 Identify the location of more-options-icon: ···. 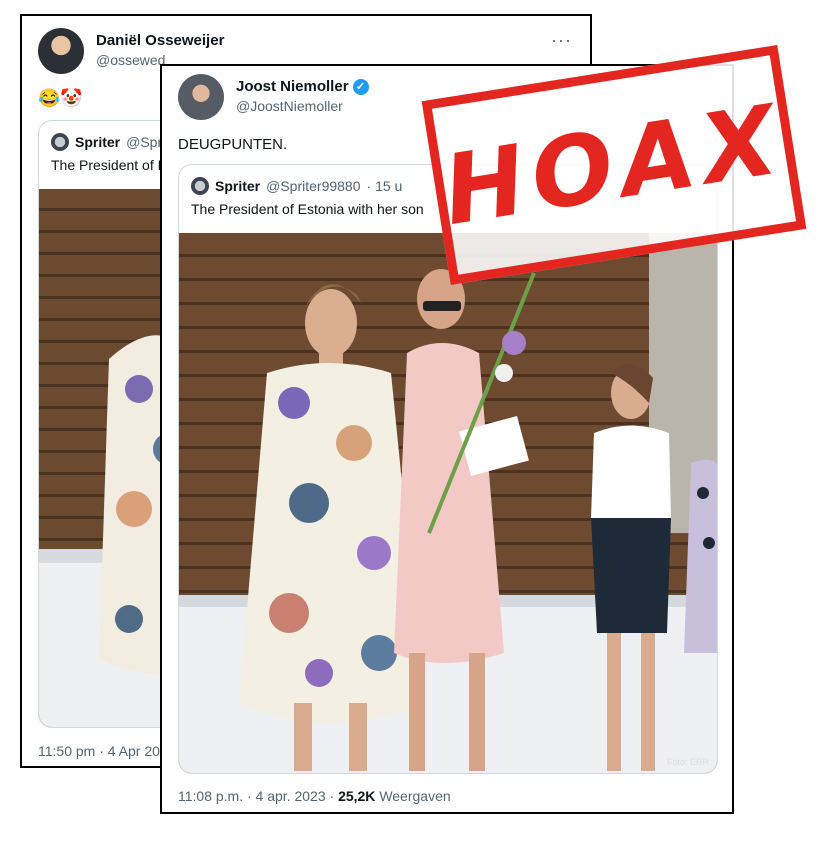
(561, 40).